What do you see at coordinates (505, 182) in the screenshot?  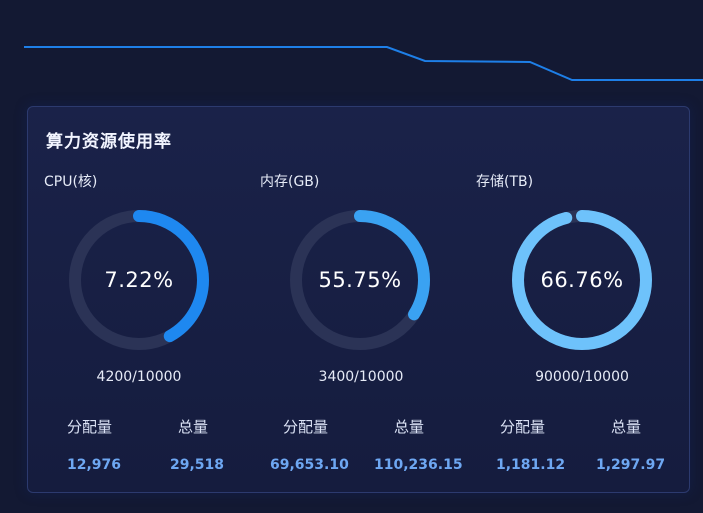 I see `storage-label: 存储(TB)` at bounding box center [505, 182].